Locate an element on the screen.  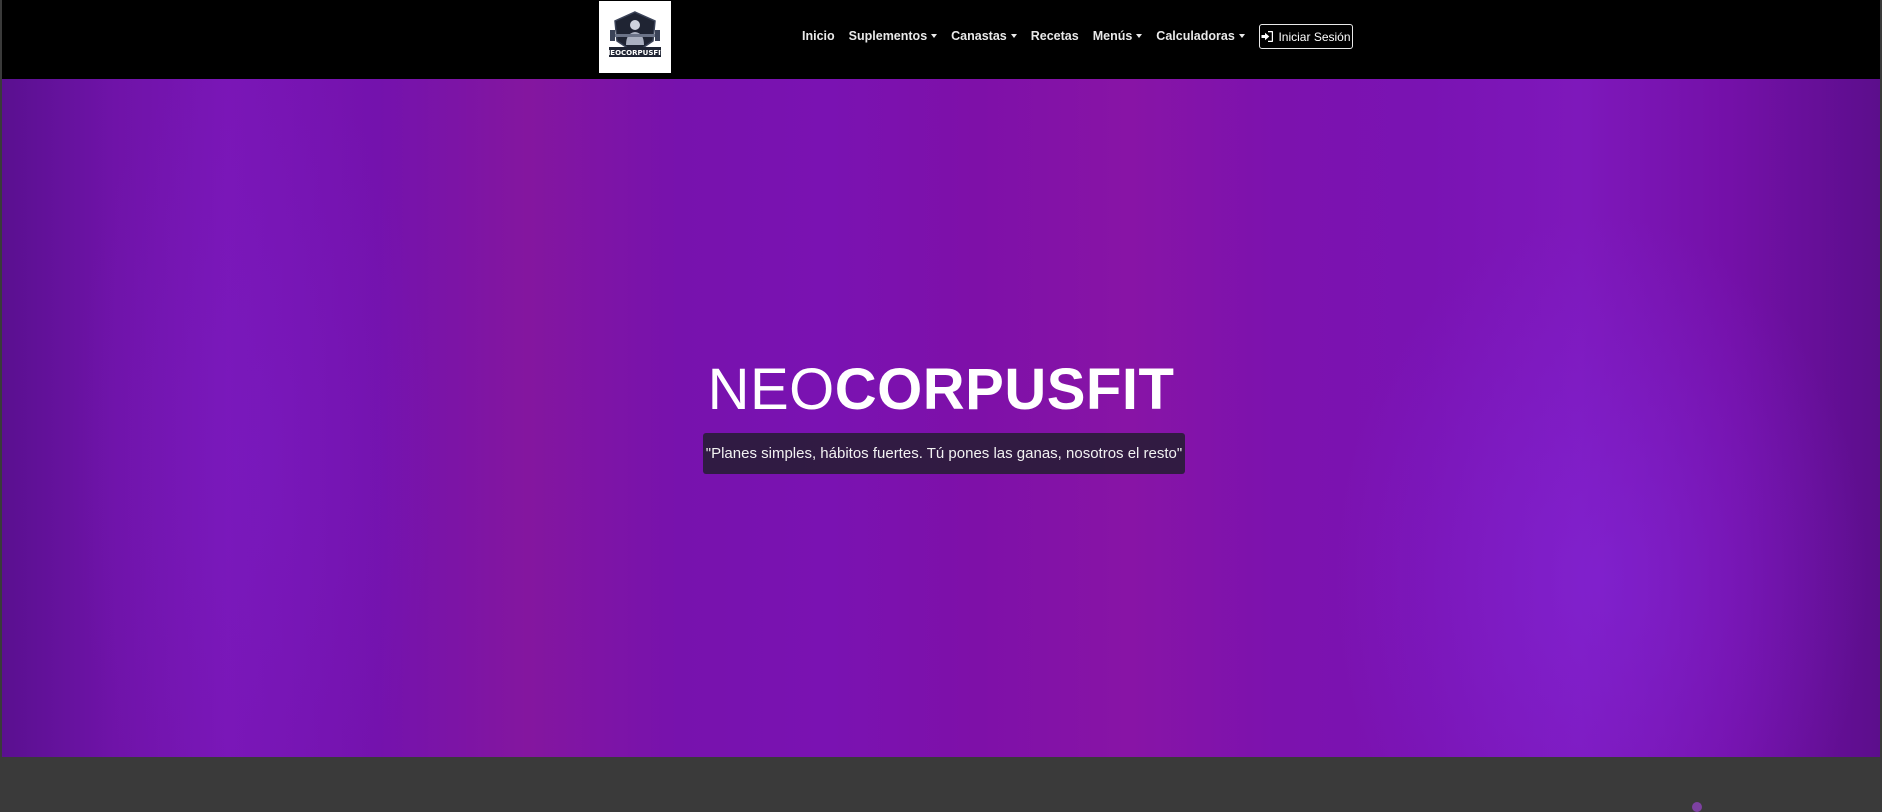
bokeh-dot is located at coordinates (1697, 807).